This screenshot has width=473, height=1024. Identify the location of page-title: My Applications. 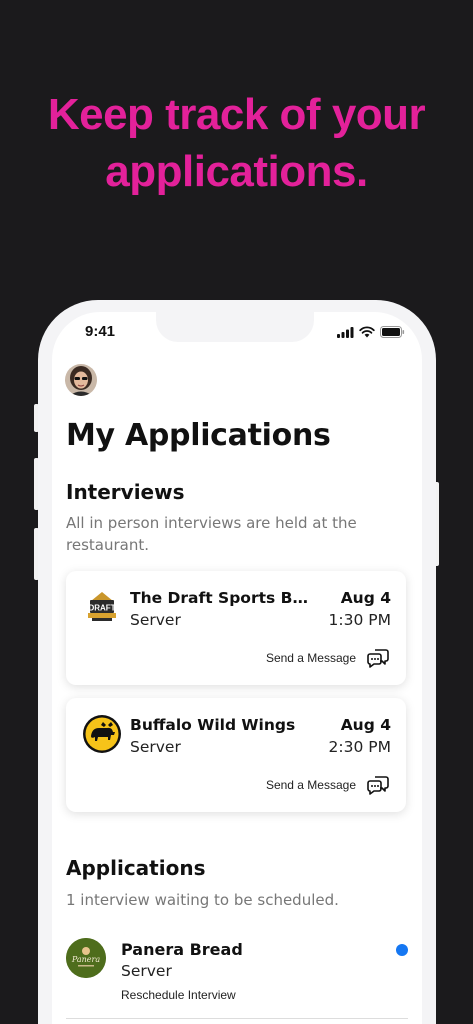
(198, 435).